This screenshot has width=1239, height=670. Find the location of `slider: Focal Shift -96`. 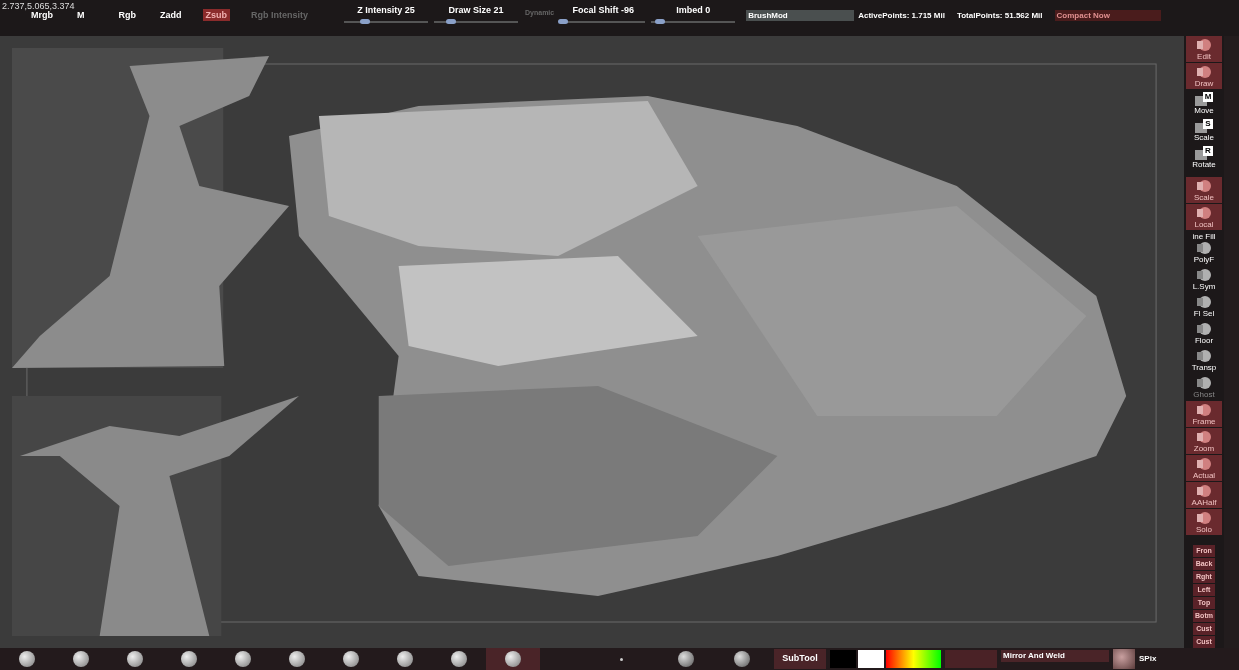

slider: Focal Shift -96 is located at coordinates (603, 12).